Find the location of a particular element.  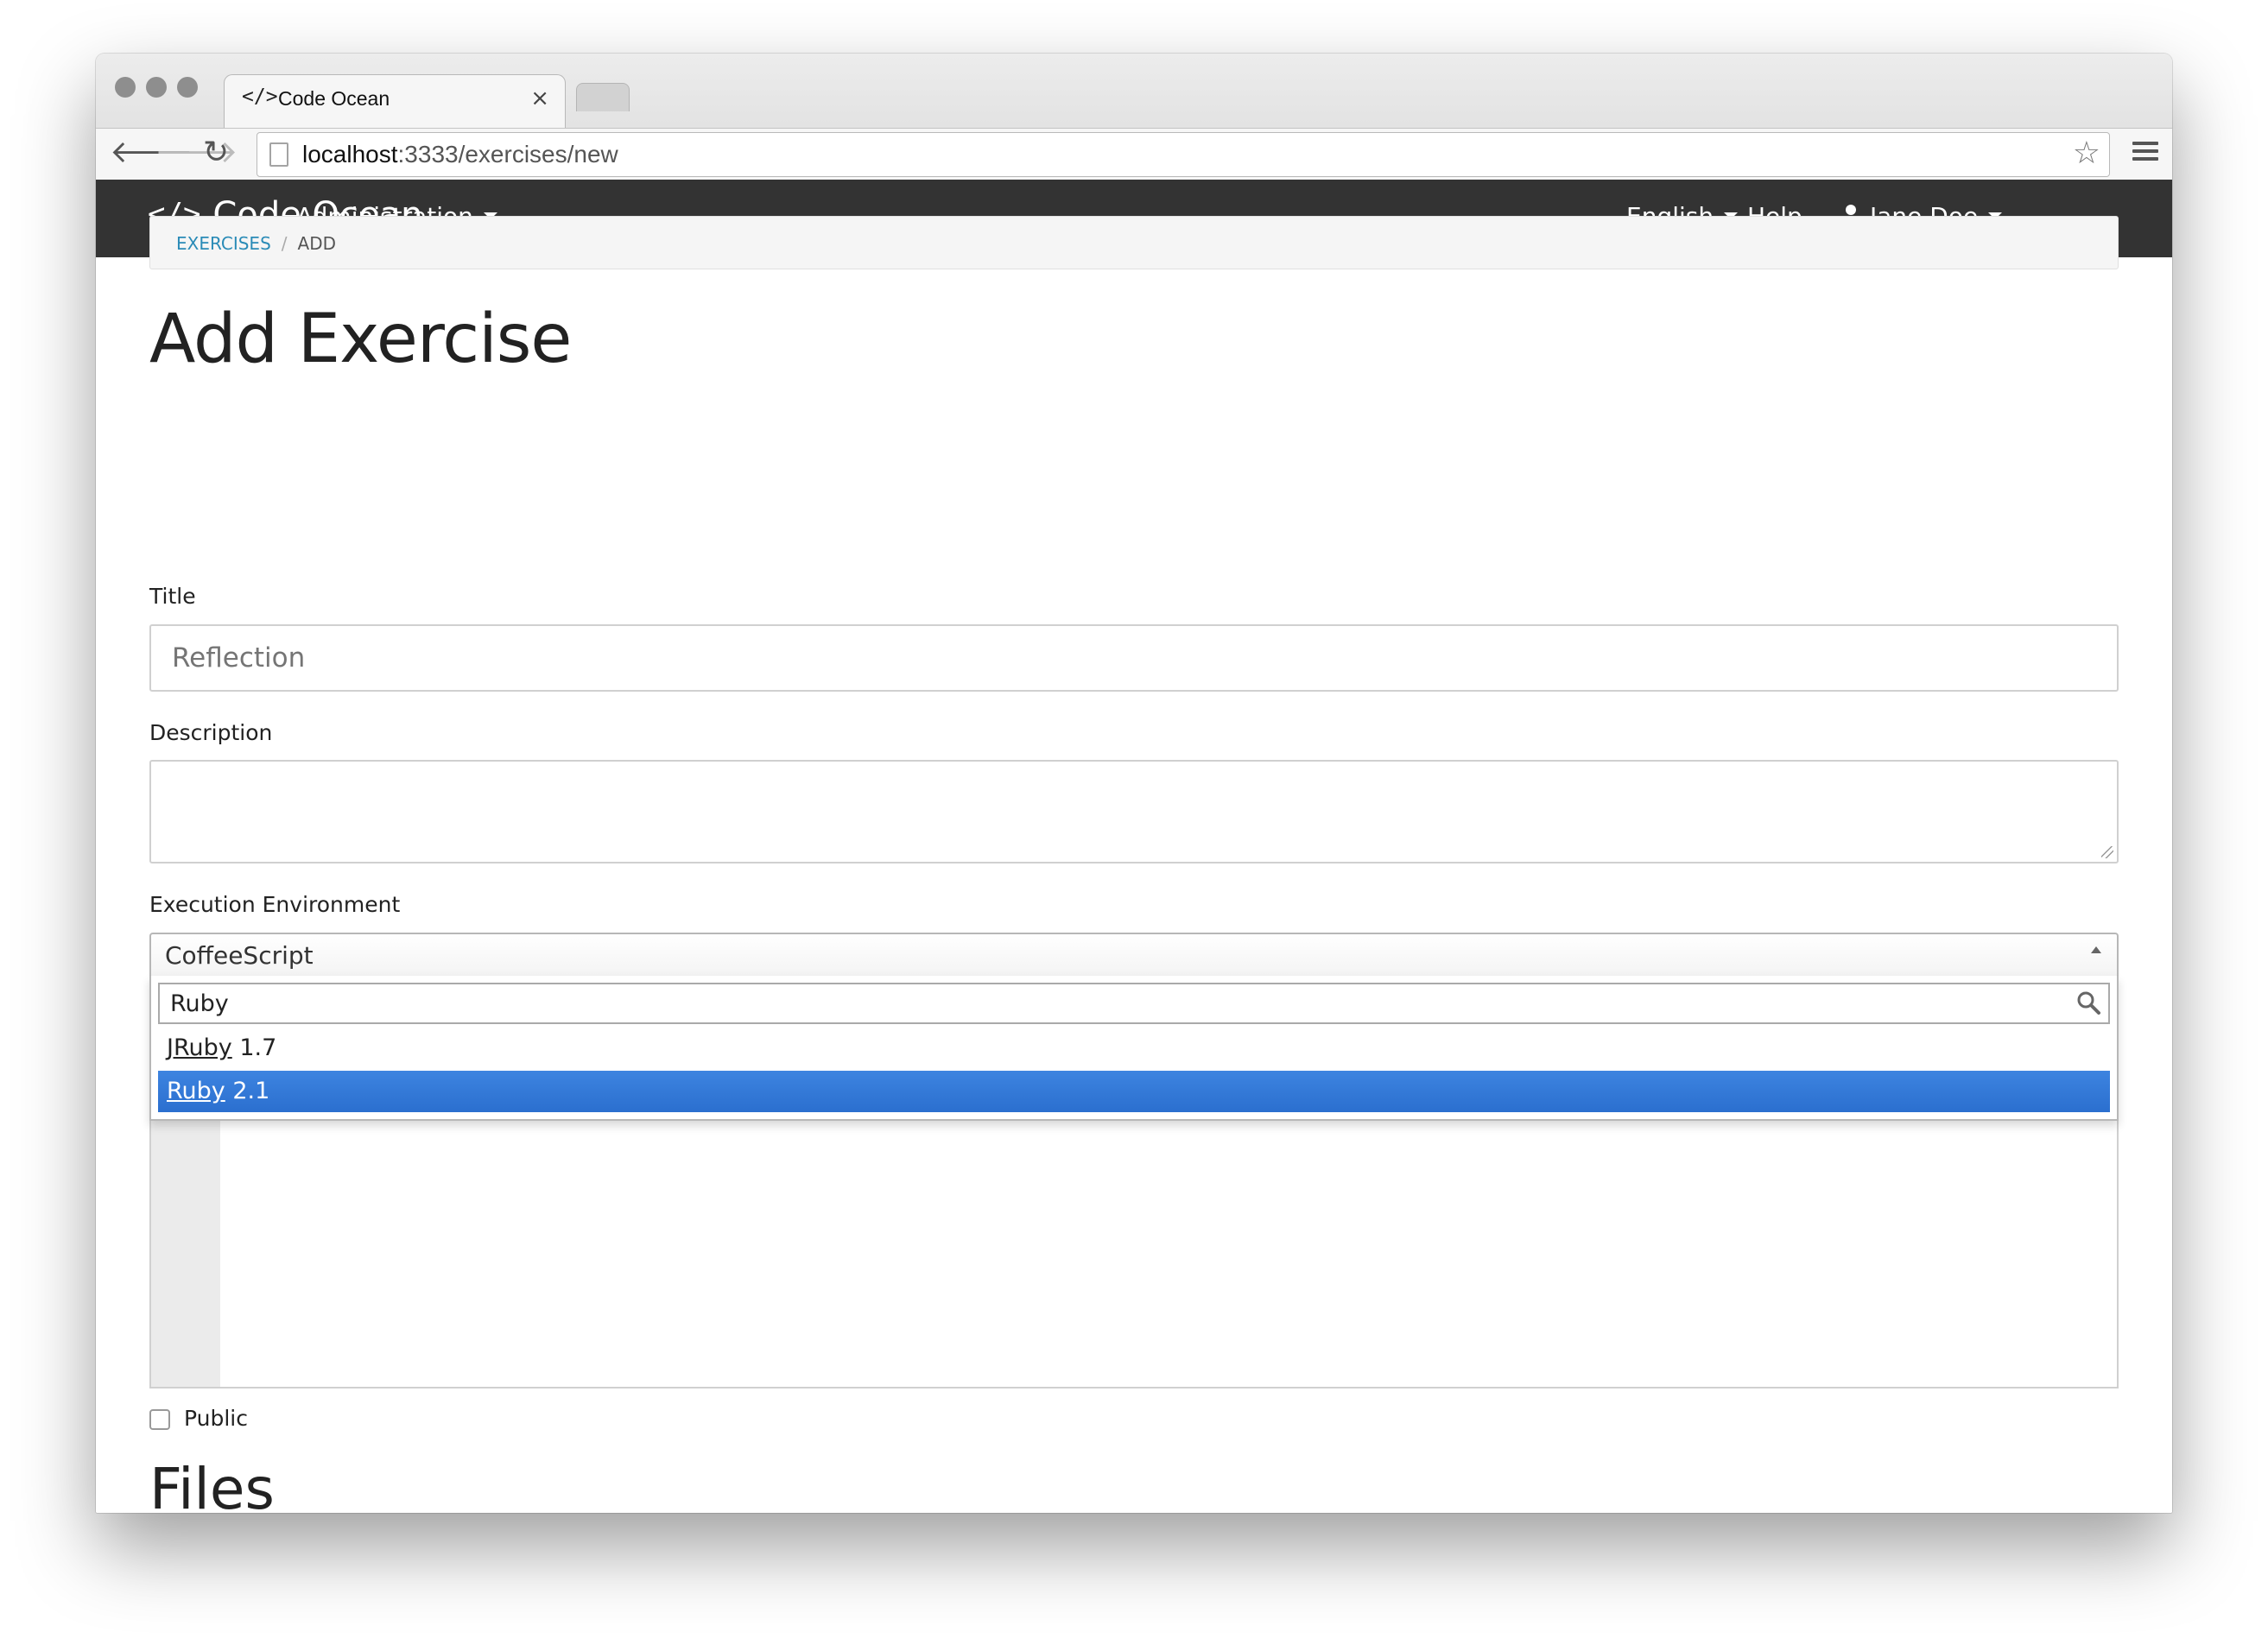

public-label: Public is located at coordinates (216, 1418).